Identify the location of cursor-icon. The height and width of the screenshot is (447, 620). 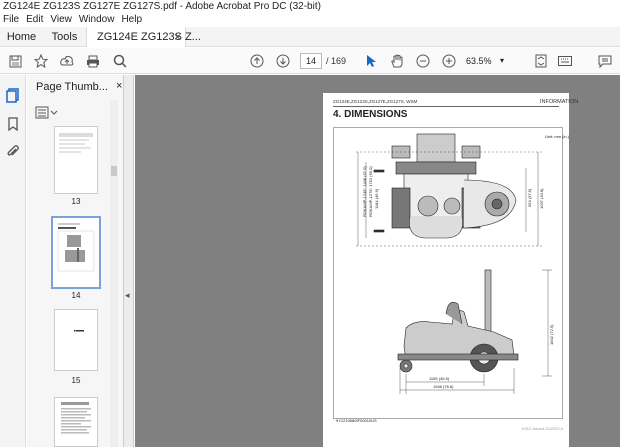
(371, 61).